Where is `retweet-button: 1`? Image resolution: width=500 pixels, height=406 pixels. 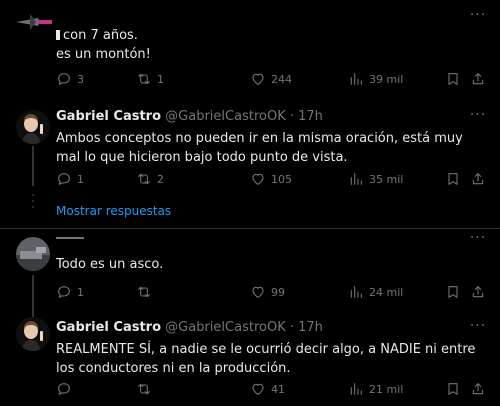 retweet-button: 1 is located at coordinates (150, 79).